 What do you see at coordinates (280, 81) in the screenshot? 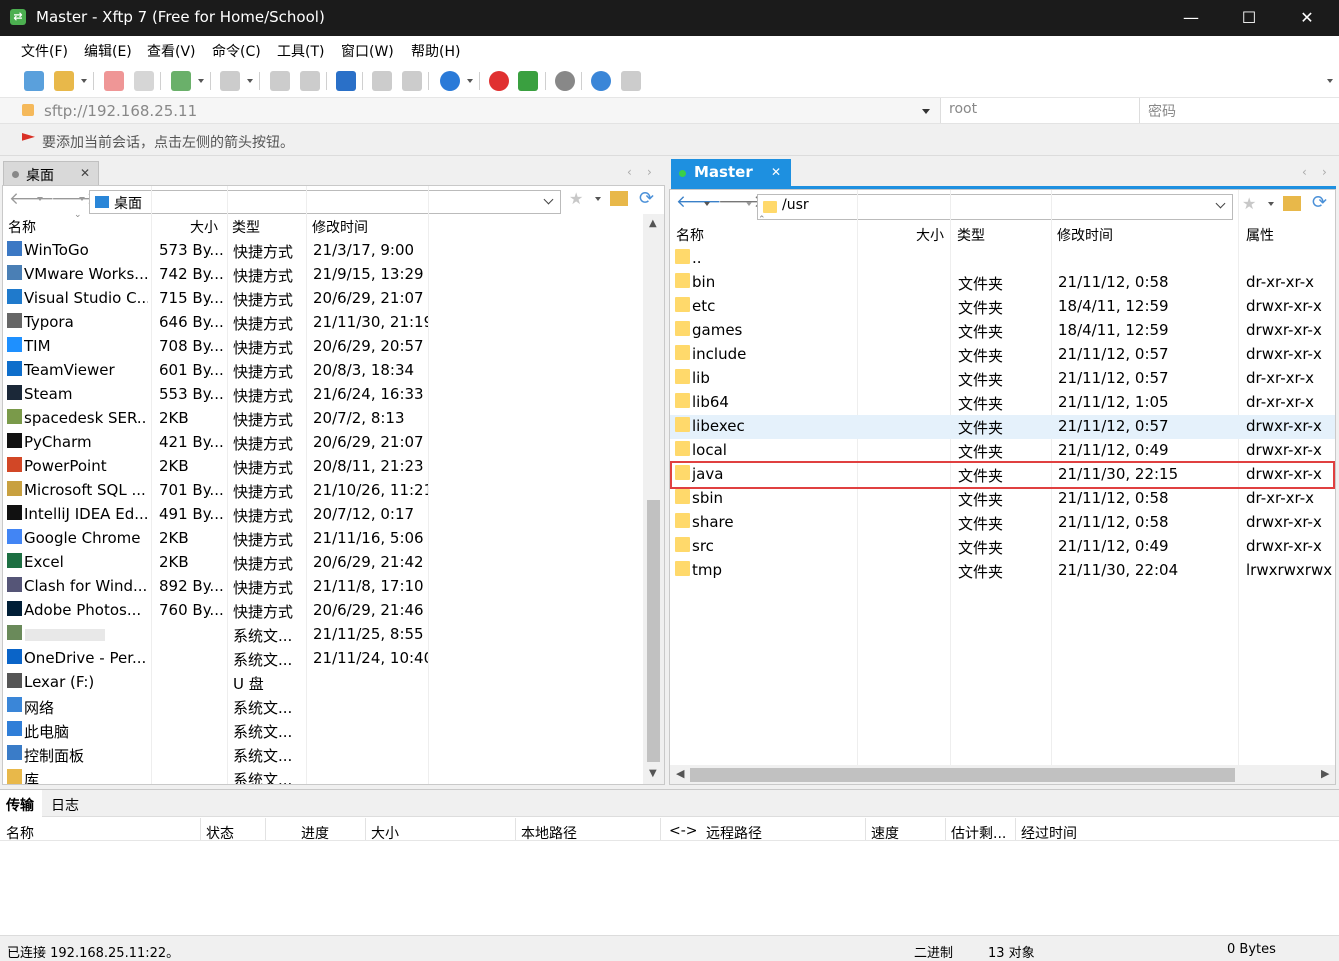
I see `copy-icon` at bounding box center [280, 81].